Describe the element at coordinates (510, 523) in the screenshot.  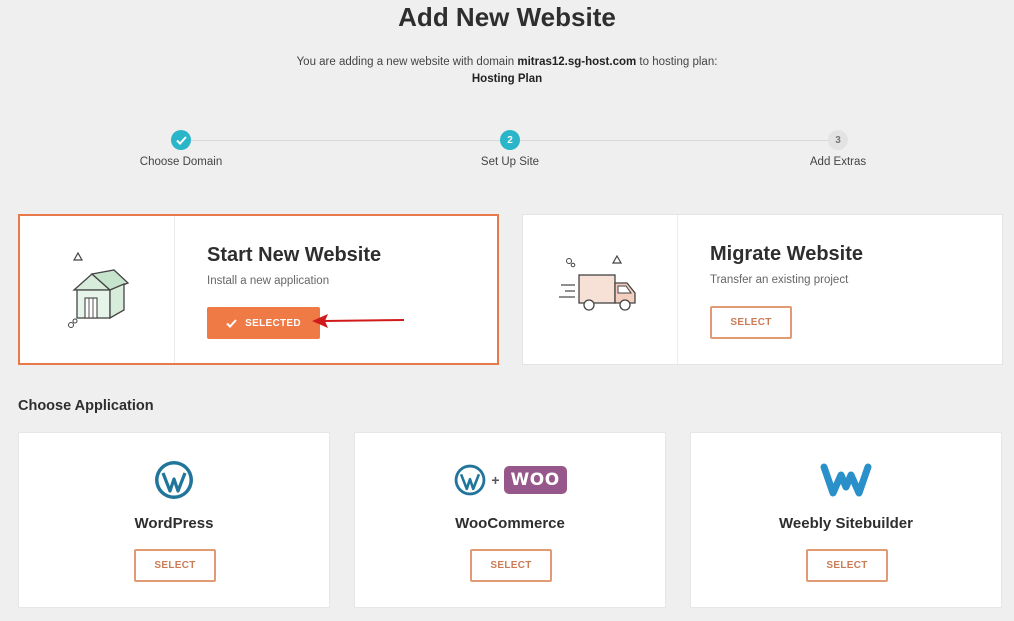
I see `app-name: WooCommerce` at that location.